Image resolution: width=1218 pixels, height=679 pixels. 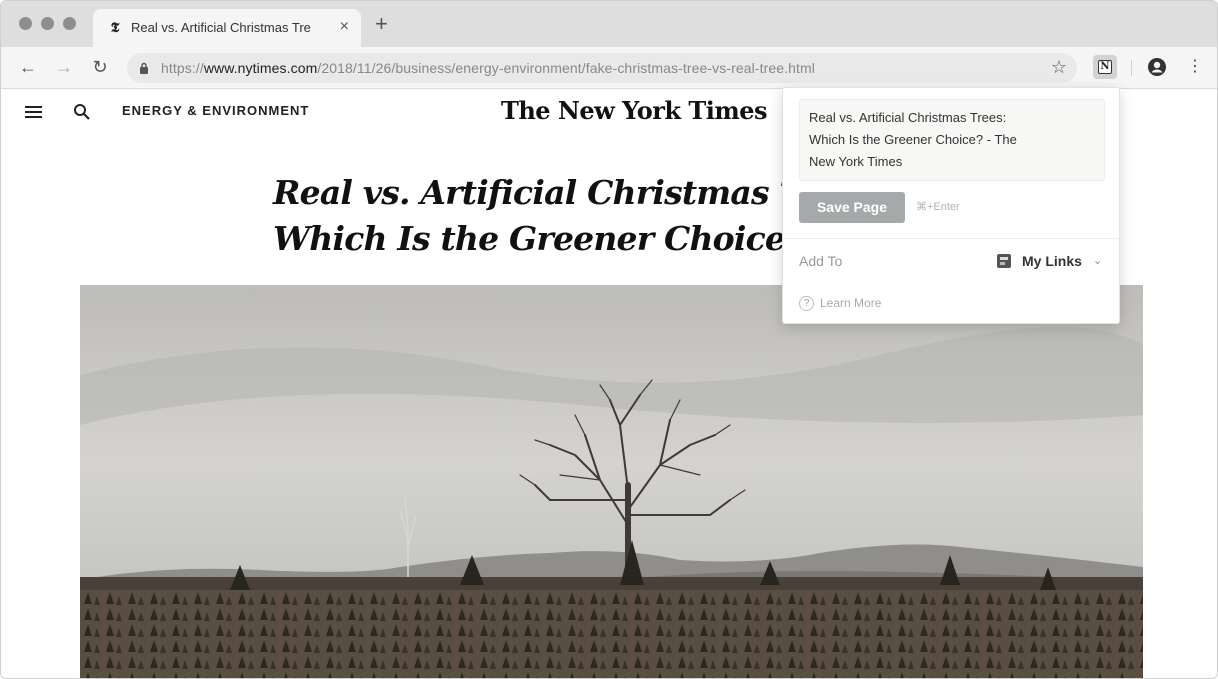 I want to click on profile-icon, so click(x=1157, y=67).